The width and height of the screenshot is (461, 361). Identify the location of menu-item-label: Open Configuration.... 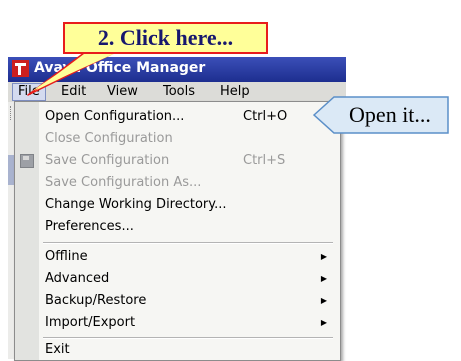
(115, 116).